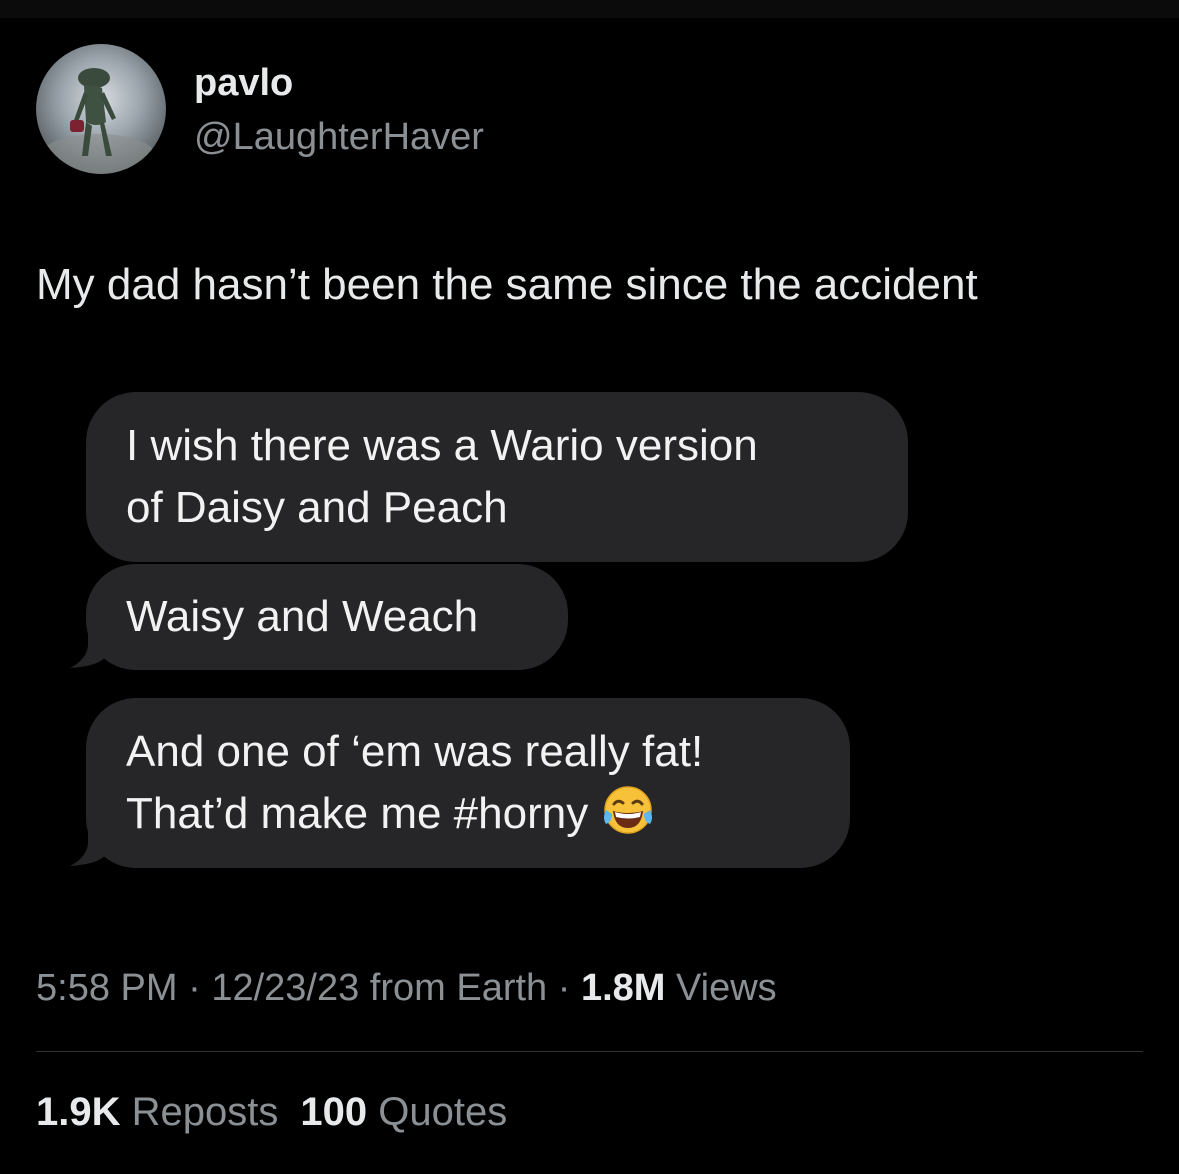  Describe the element at coordinates (199, 1112) in the screenshot. I see `reposts-label: Reposts` at that location.